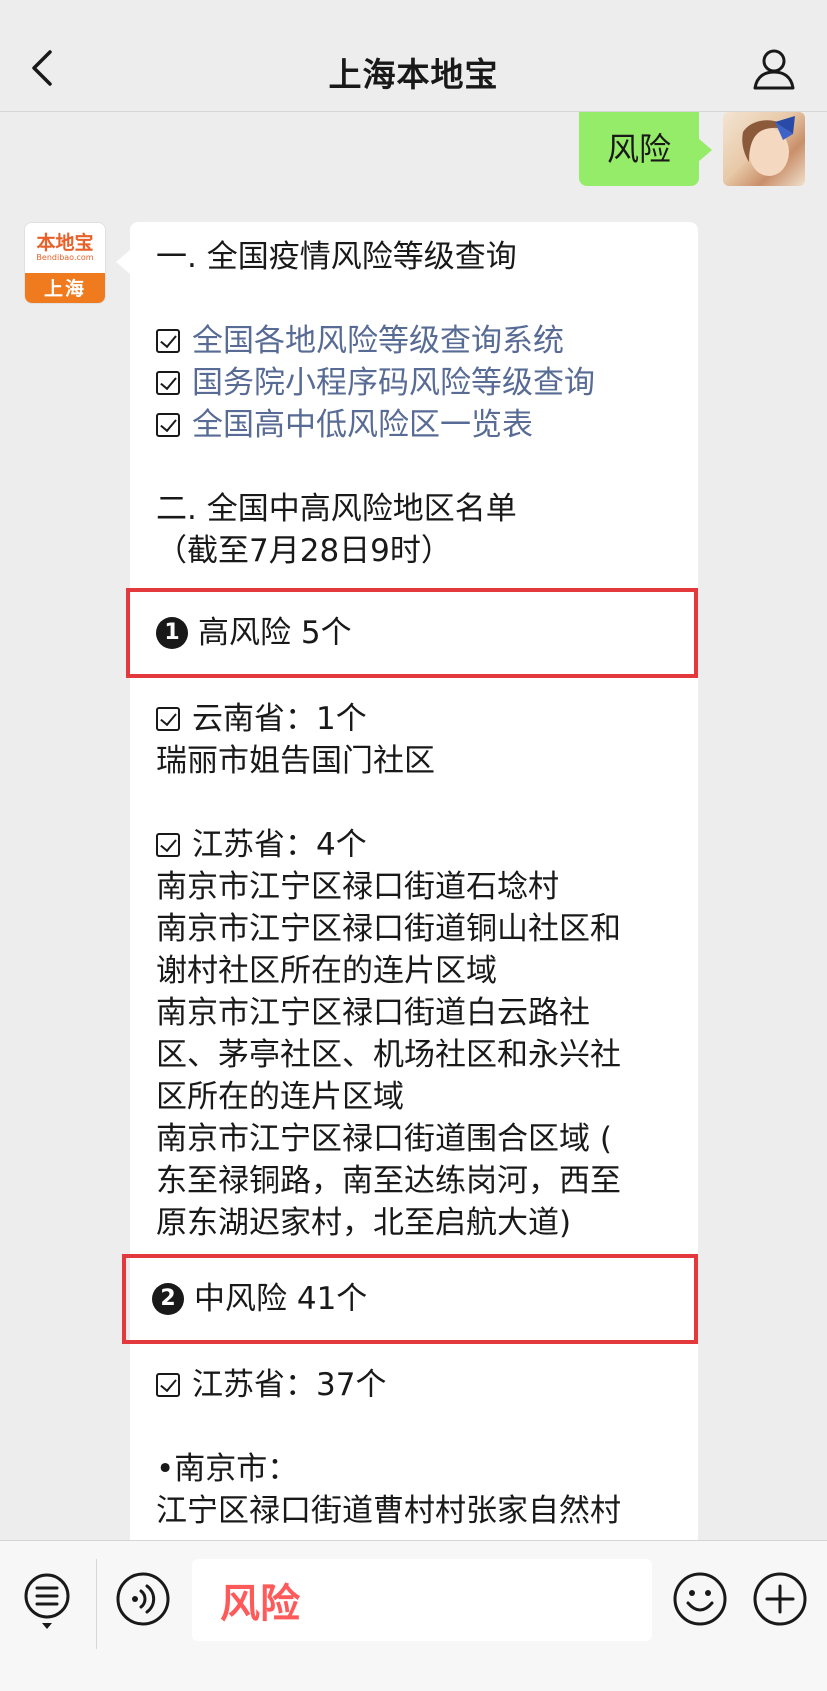 The image size is (827, 1691). What do you see at coordinates (304, 551) in the screenshot?
I see `section2-date: （截至7月28日9时）` at bounding box center [304, 551].